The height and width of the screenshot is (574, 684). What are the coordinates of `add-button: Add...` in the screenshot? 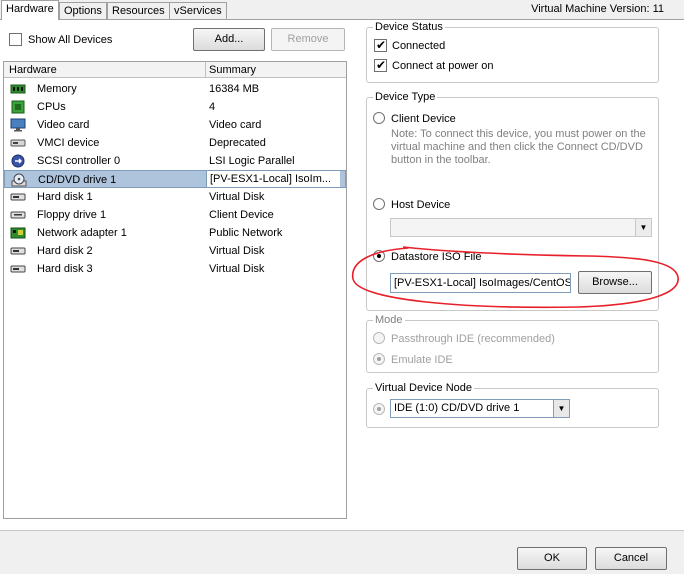 It's located at (229, 39).